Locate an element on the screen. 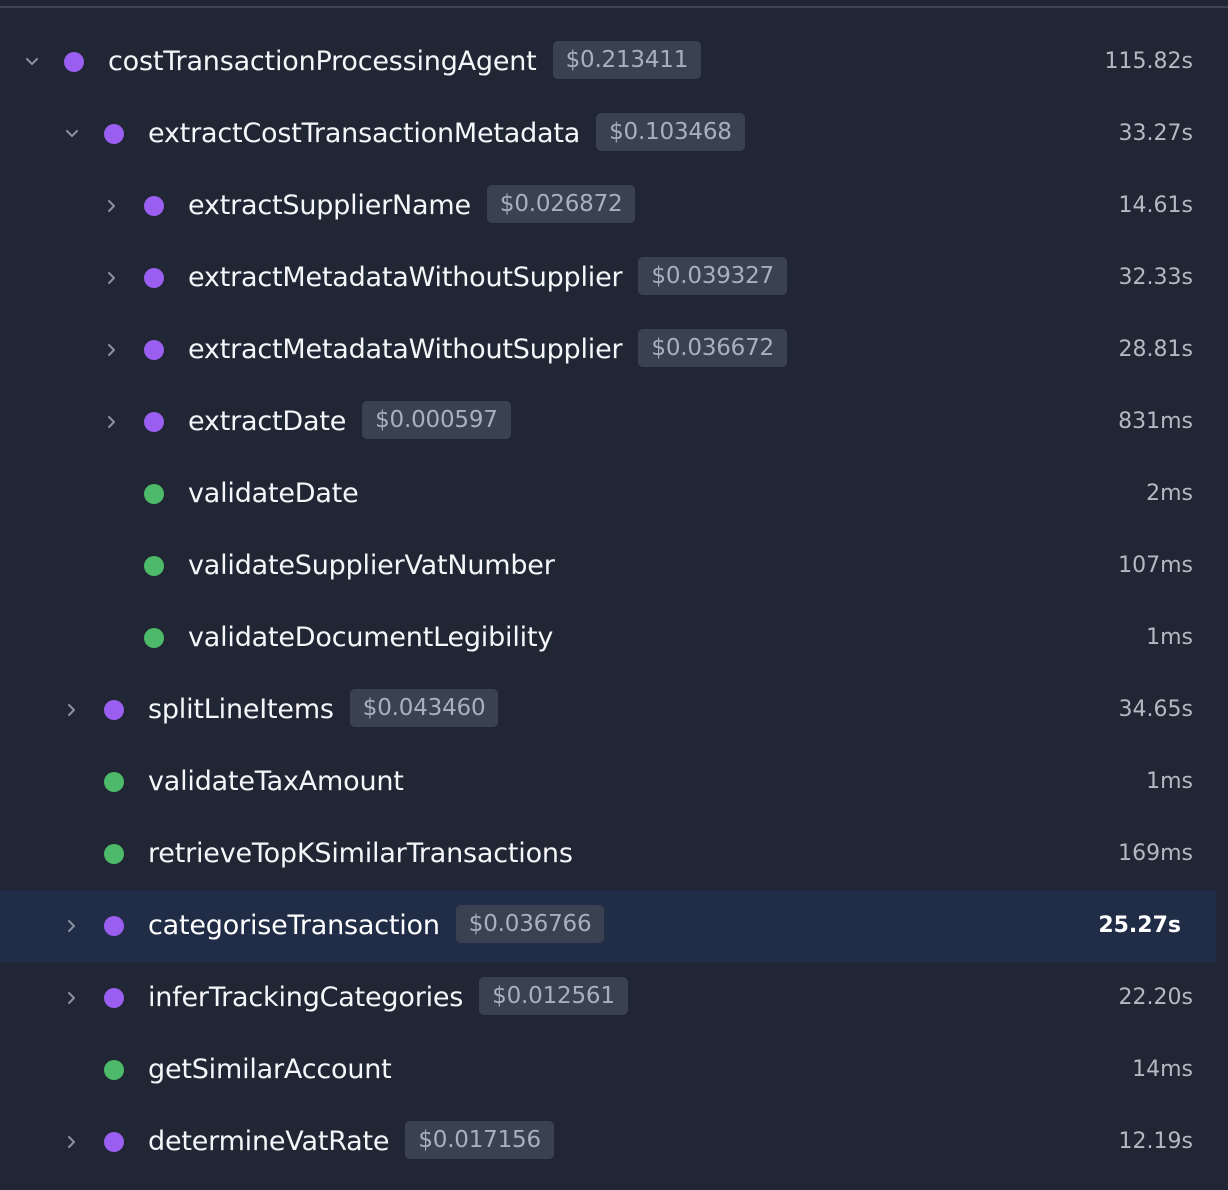 This screenshot has height=1190, width=1228. span-duration: 115.82s is located at coordinates (1148, 61).